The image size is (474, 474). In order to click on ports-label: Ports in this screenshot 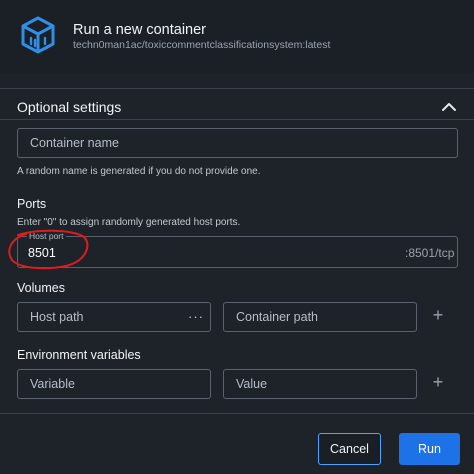, I will do `click(32, 204)`.